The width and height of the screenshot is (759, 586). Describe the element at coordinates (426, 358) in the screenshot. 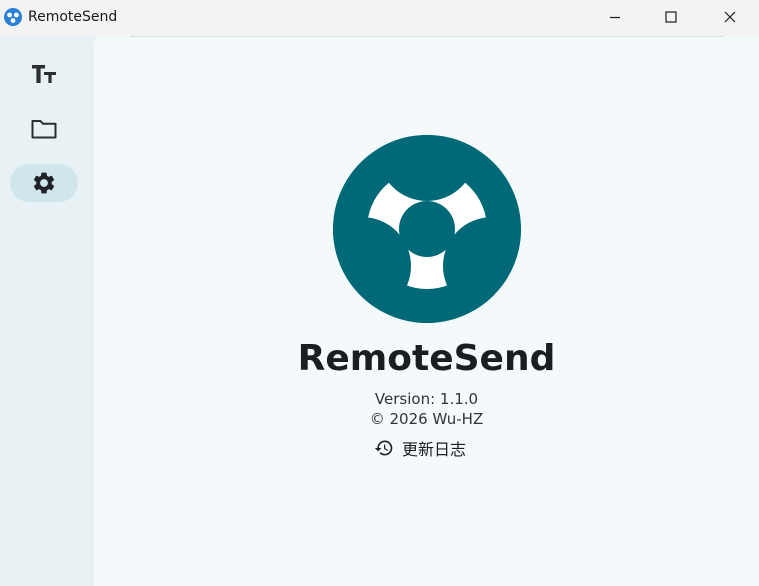

I see `product-name: RemoteSend` at that location.